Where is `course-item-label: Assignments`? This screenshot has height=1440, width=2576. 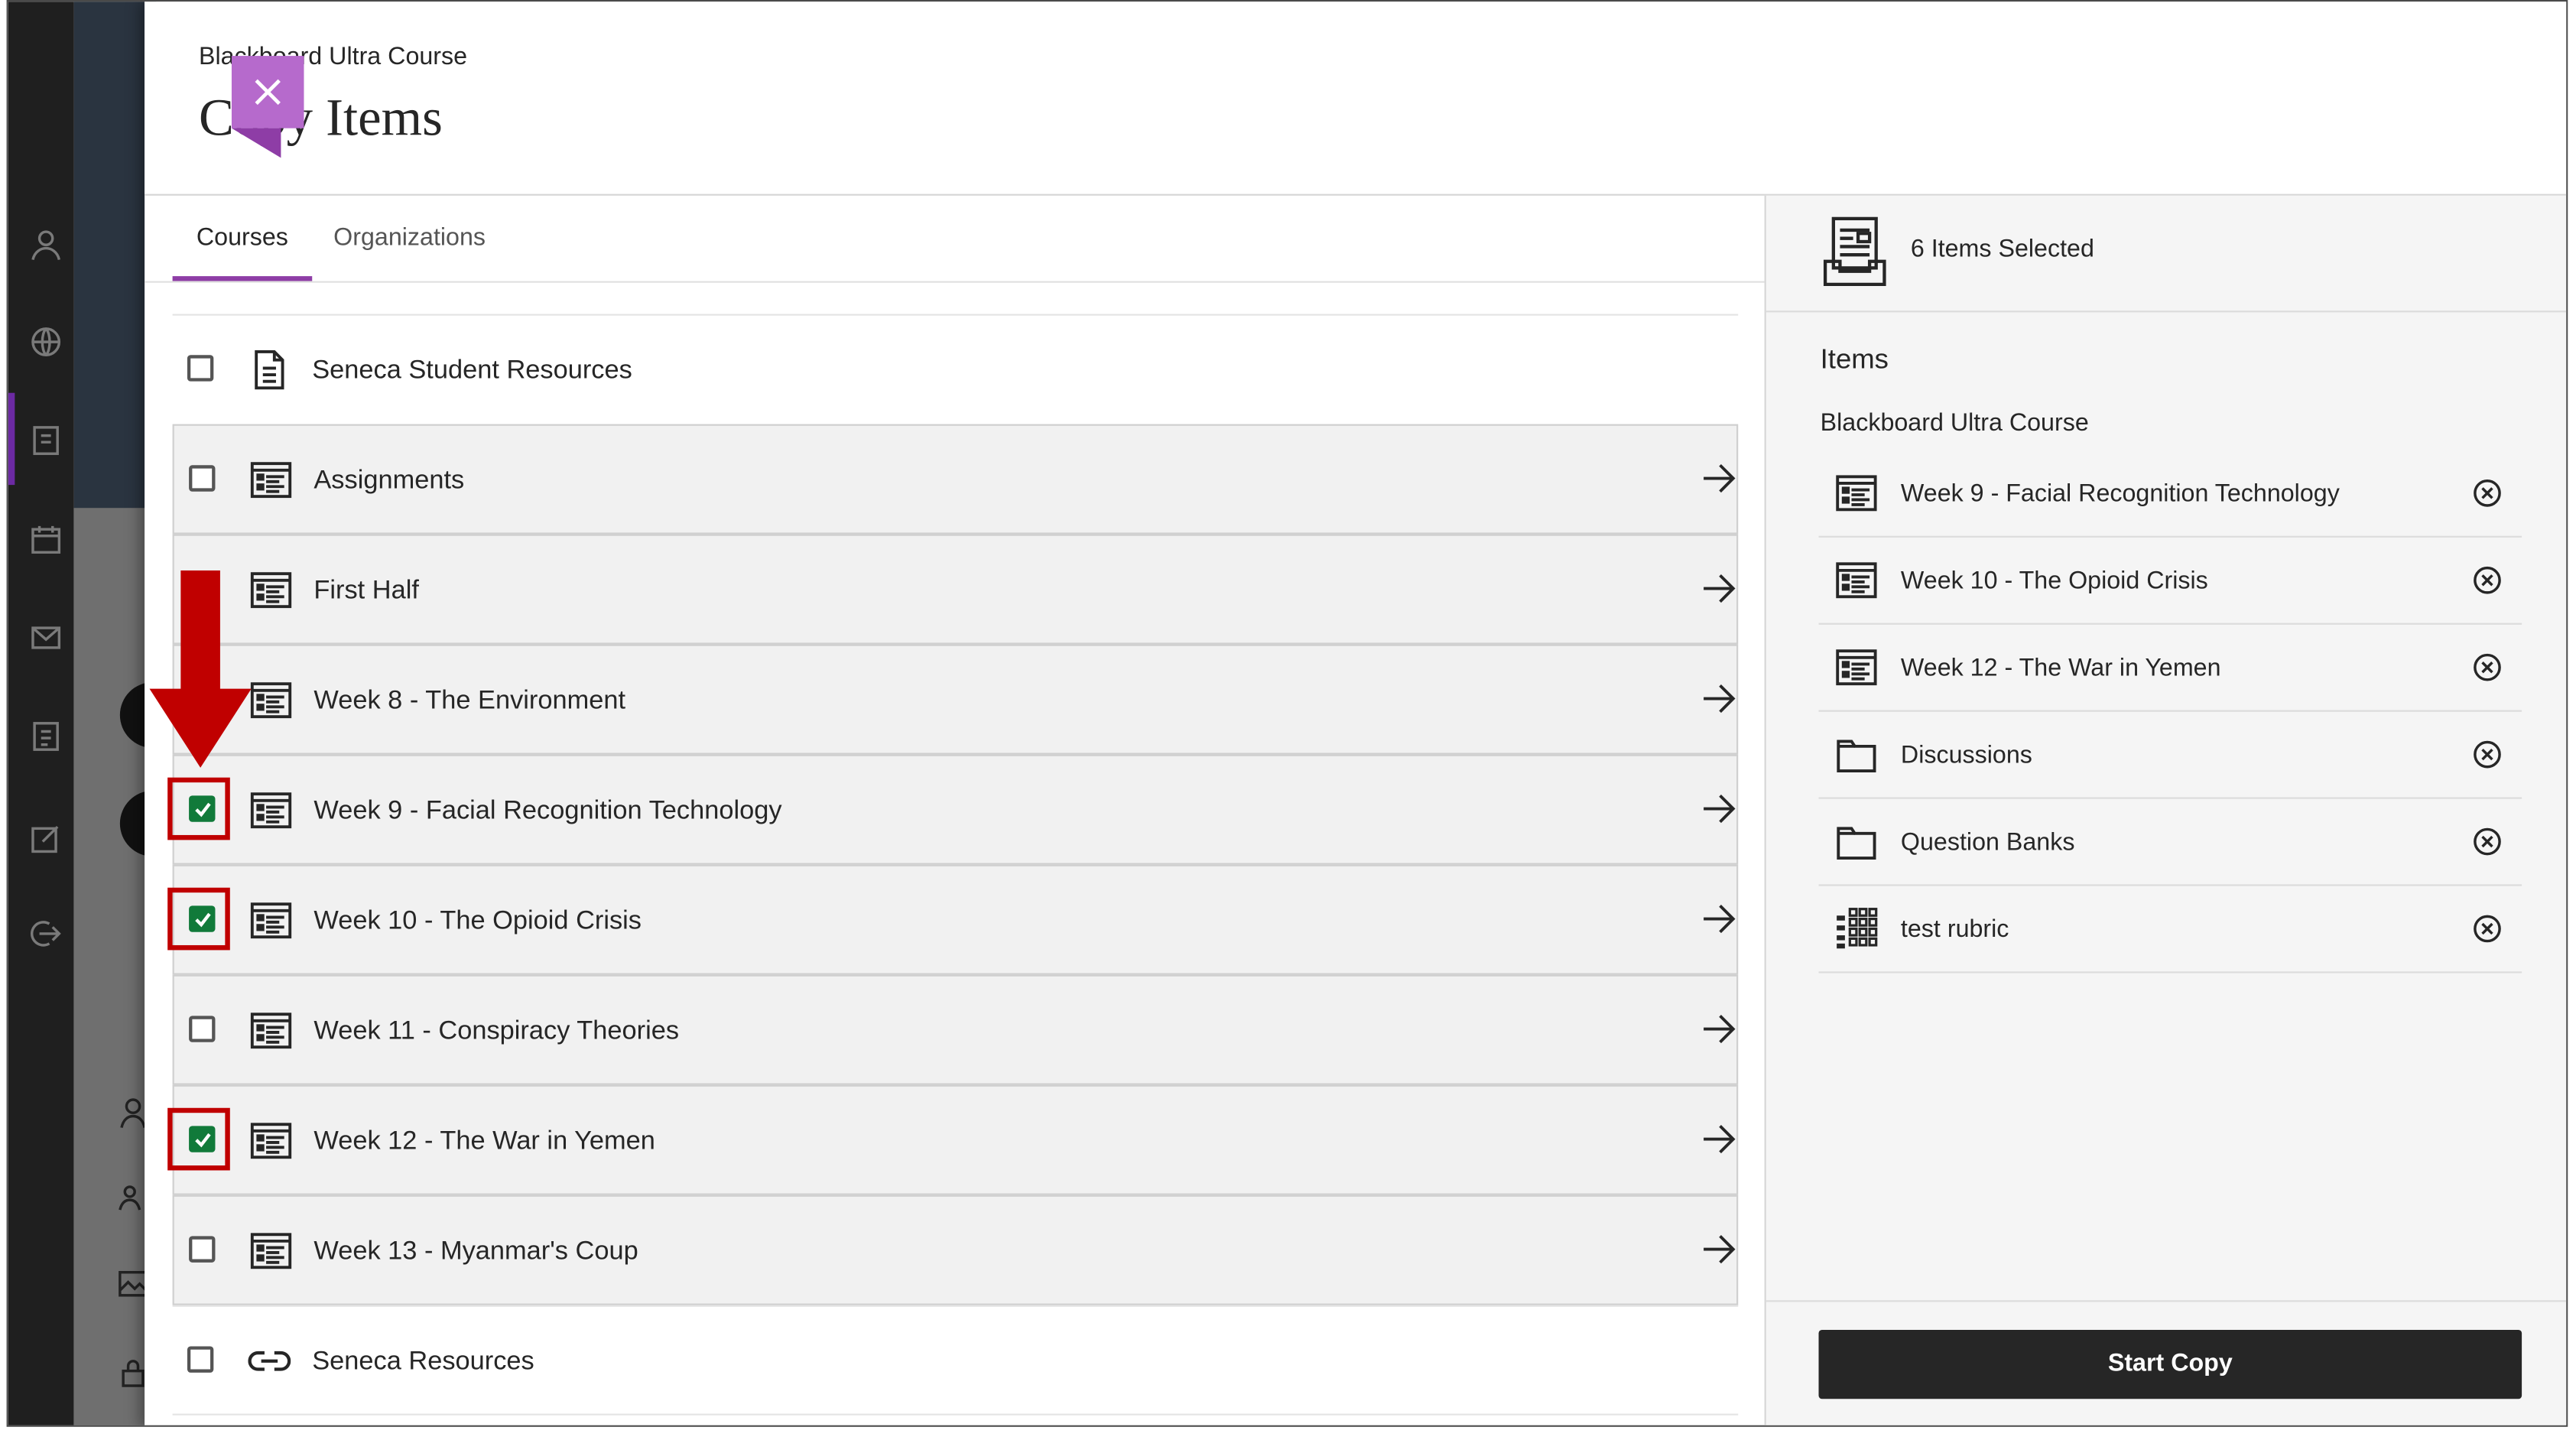 course-item-label: Assignments is located at coordinates (389, 480).